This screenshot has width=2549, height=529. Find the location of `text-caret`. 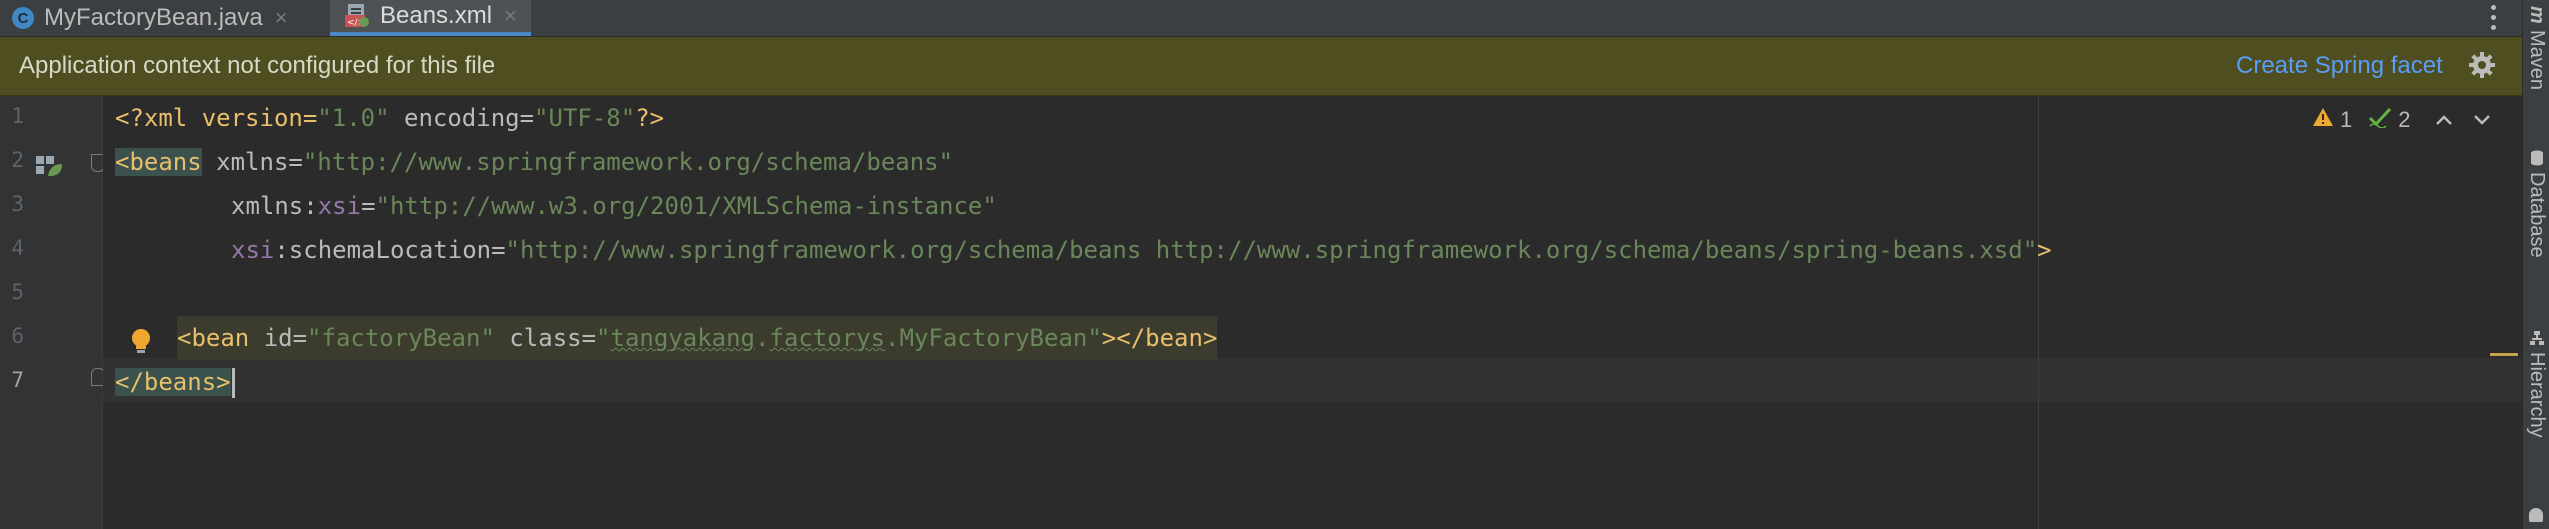

text-caret is located at coordinates (233, 383).